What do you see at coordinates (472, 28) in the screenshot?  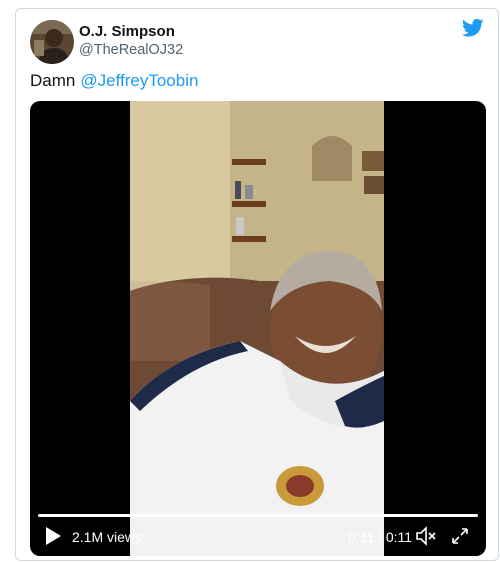 I see `twitter-bird-icon` at bounding box center [472, 28].